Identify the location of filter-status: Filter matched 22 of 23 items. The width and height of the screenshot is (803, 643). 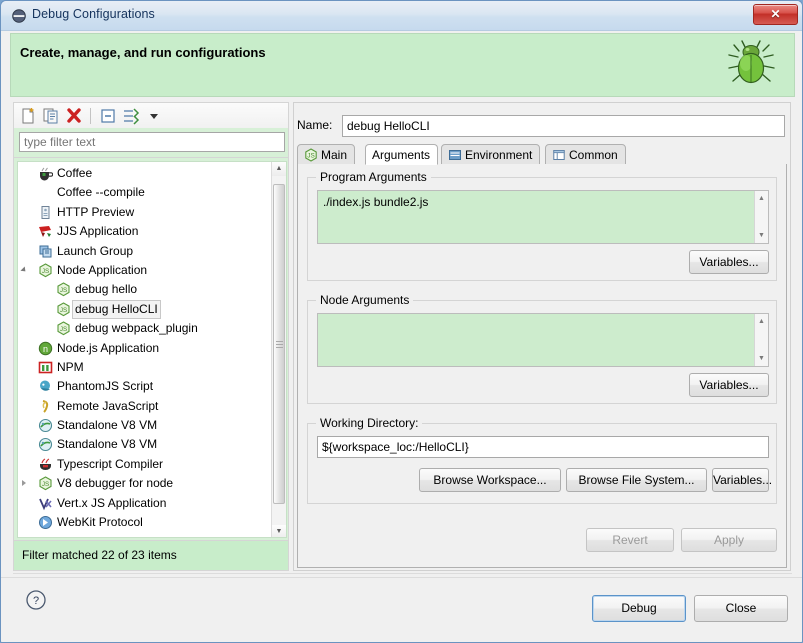
(151, 556).